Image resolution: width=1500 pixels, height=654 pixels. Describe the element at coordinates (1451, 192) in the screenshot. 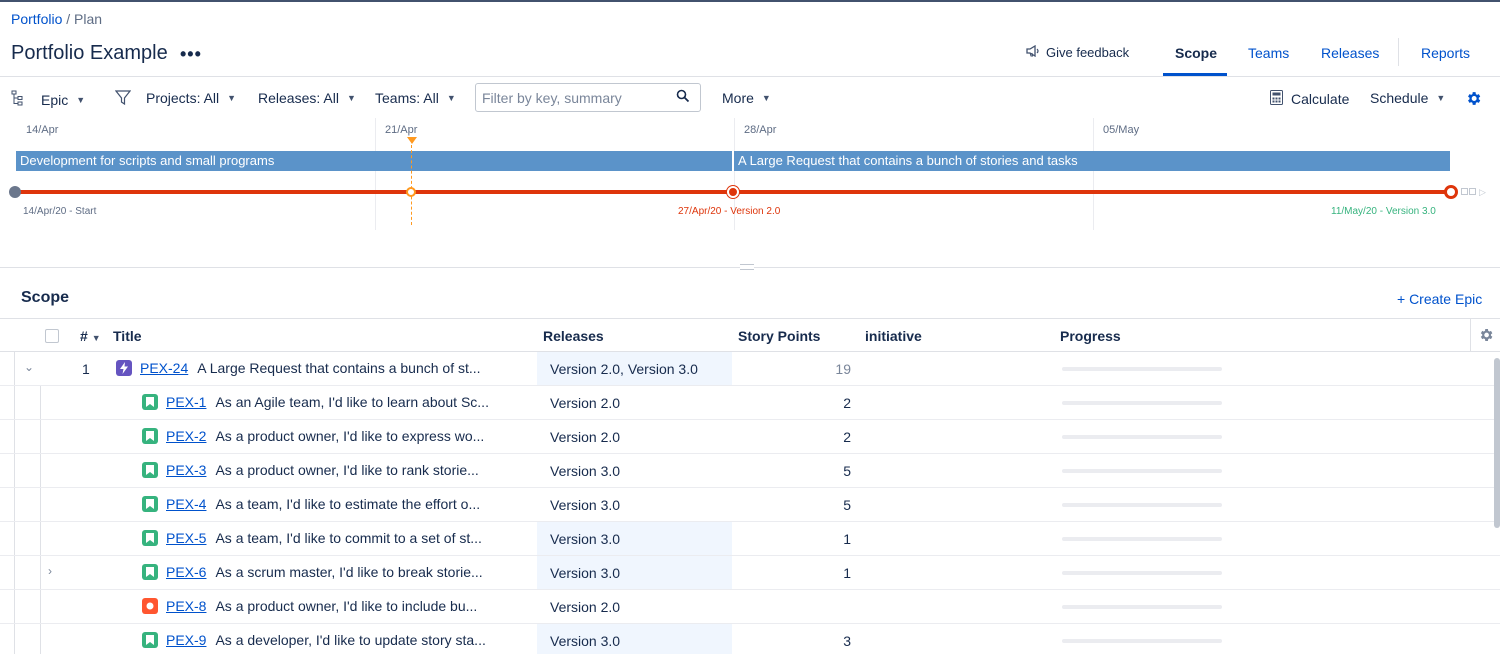

I see `milestone-version-3-marker` at that location.